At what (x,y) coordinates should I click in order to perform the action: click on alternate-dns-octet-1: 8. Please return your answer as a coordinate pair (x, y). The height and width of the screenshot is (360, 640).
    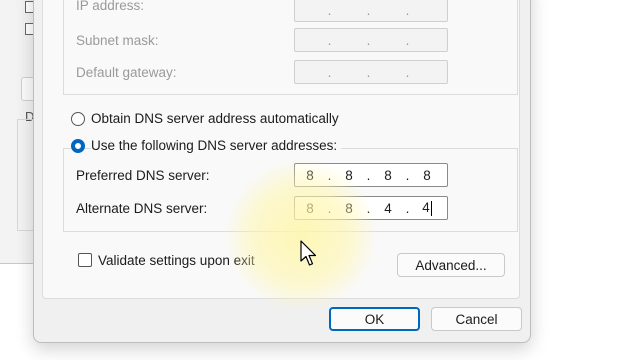
    Looking at the image, I should click on (310, 208).